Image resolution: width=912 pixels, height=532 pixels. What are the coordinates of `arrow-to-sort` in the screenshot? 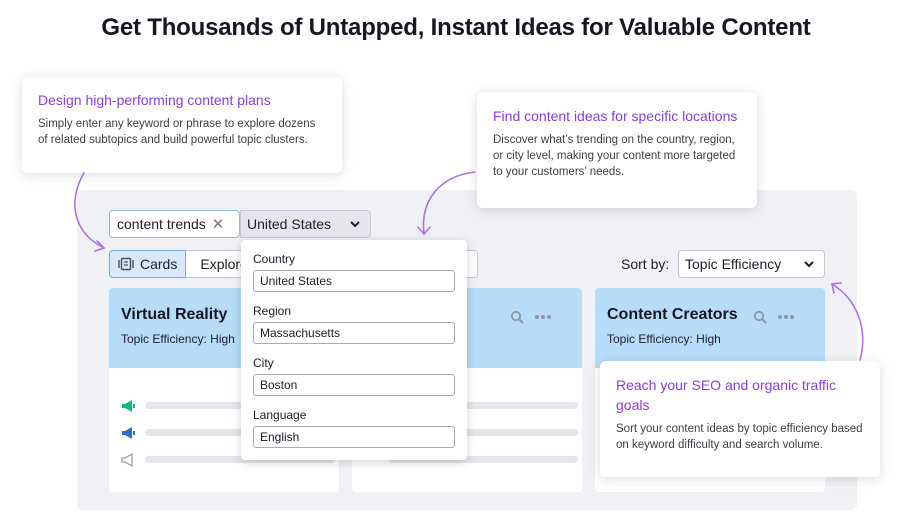 It's located at (847, 322).